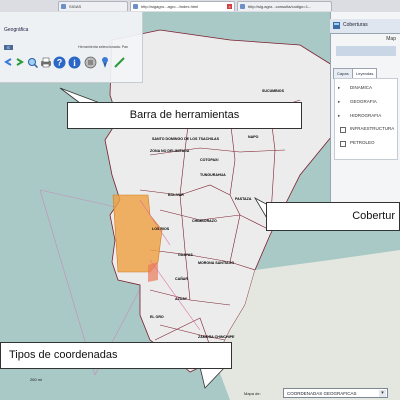 The height and width of the screenshot is (400, 400). Describe the element at coordinates (116, 355) in the screenshot. I see `callout-coordinates: Tipos de coordenadas` at that location.